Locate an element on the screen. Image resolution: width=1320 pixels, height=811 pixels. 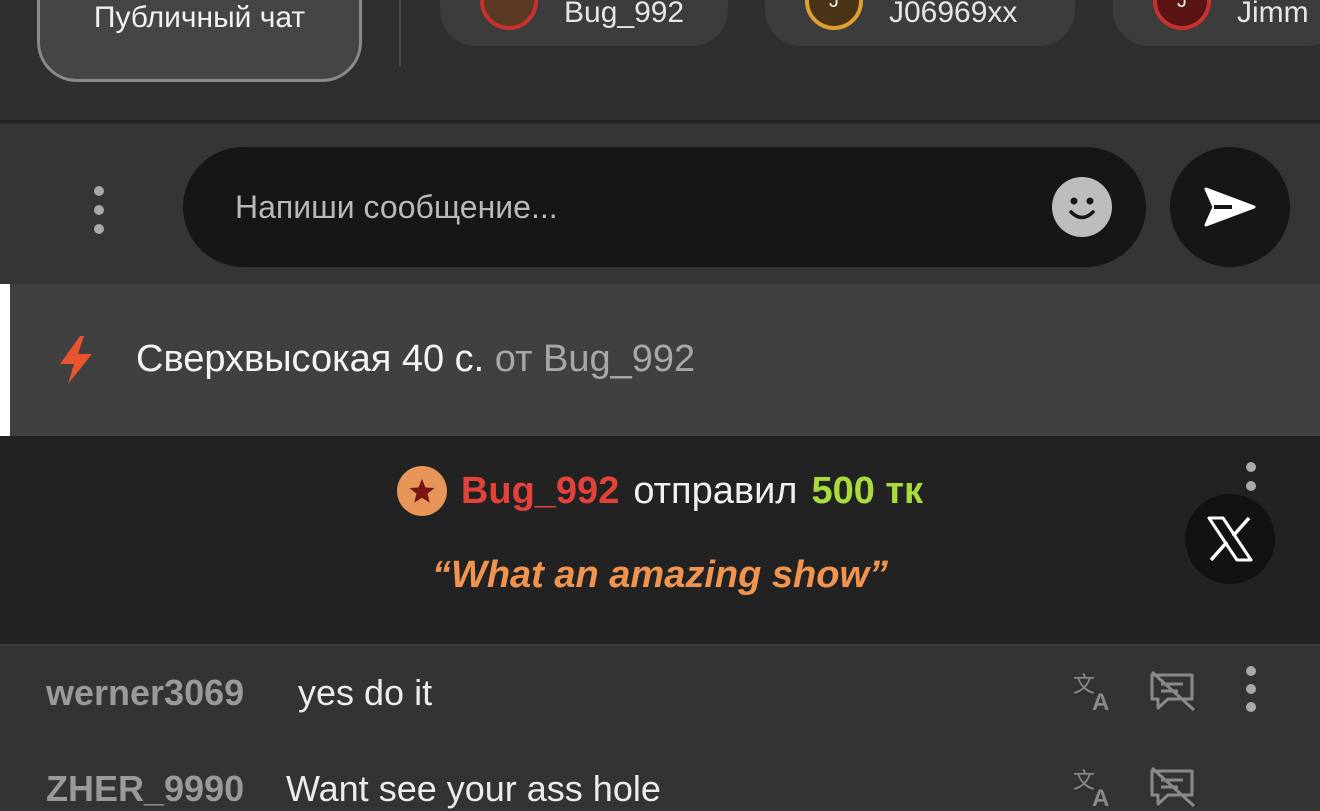
smiley-icon is located at coordinates (1082, 207).